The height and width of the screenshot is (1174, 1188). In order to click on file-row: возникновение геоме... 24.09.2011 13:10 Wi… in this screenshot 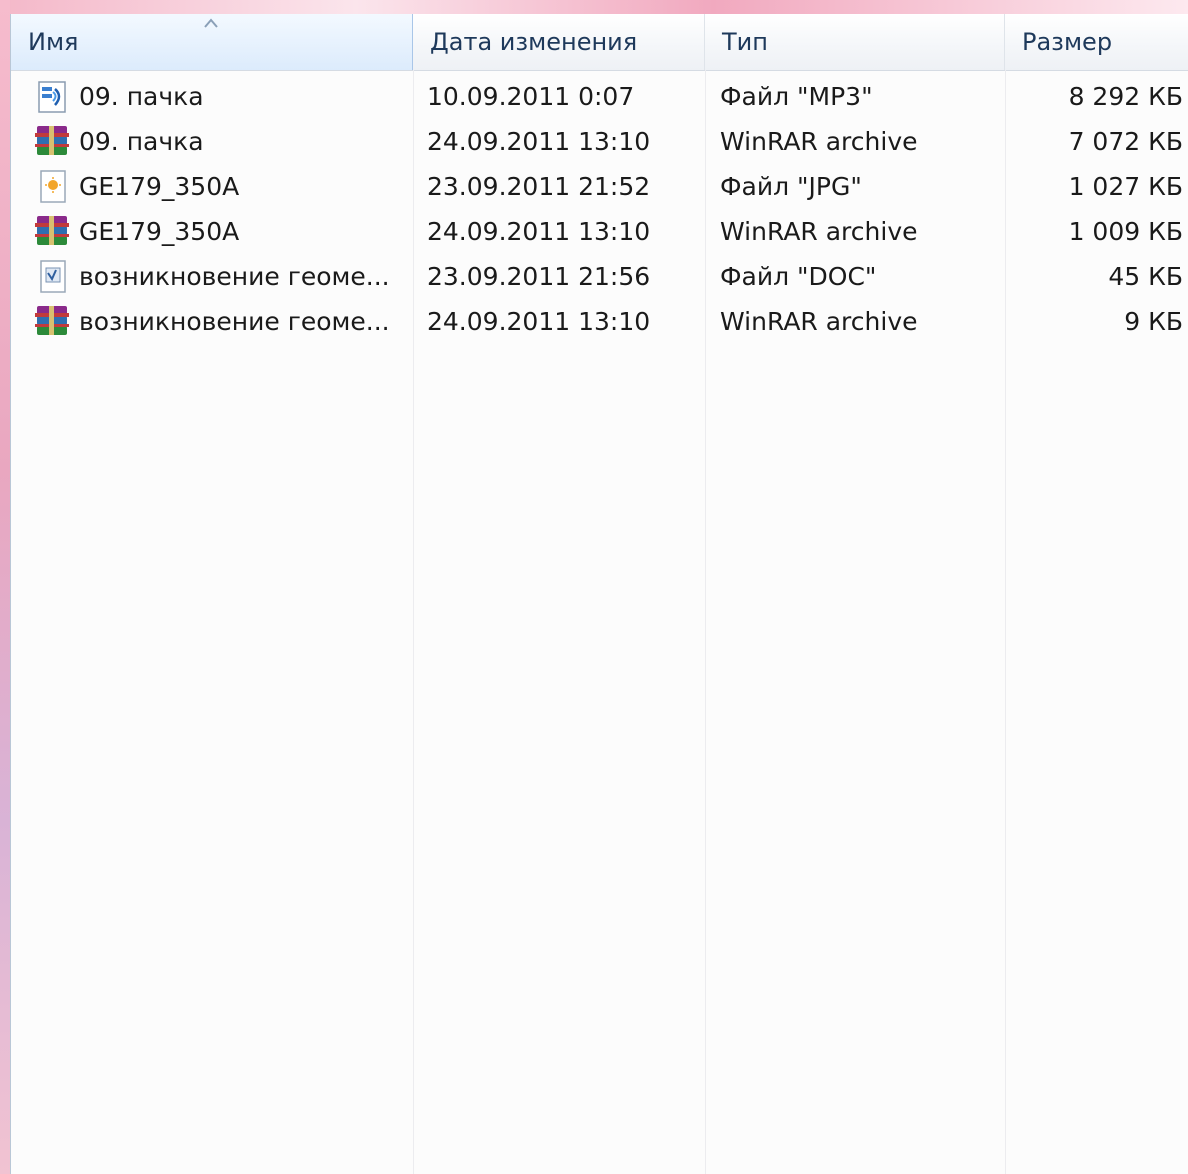, I will do `click(599, 321)`.